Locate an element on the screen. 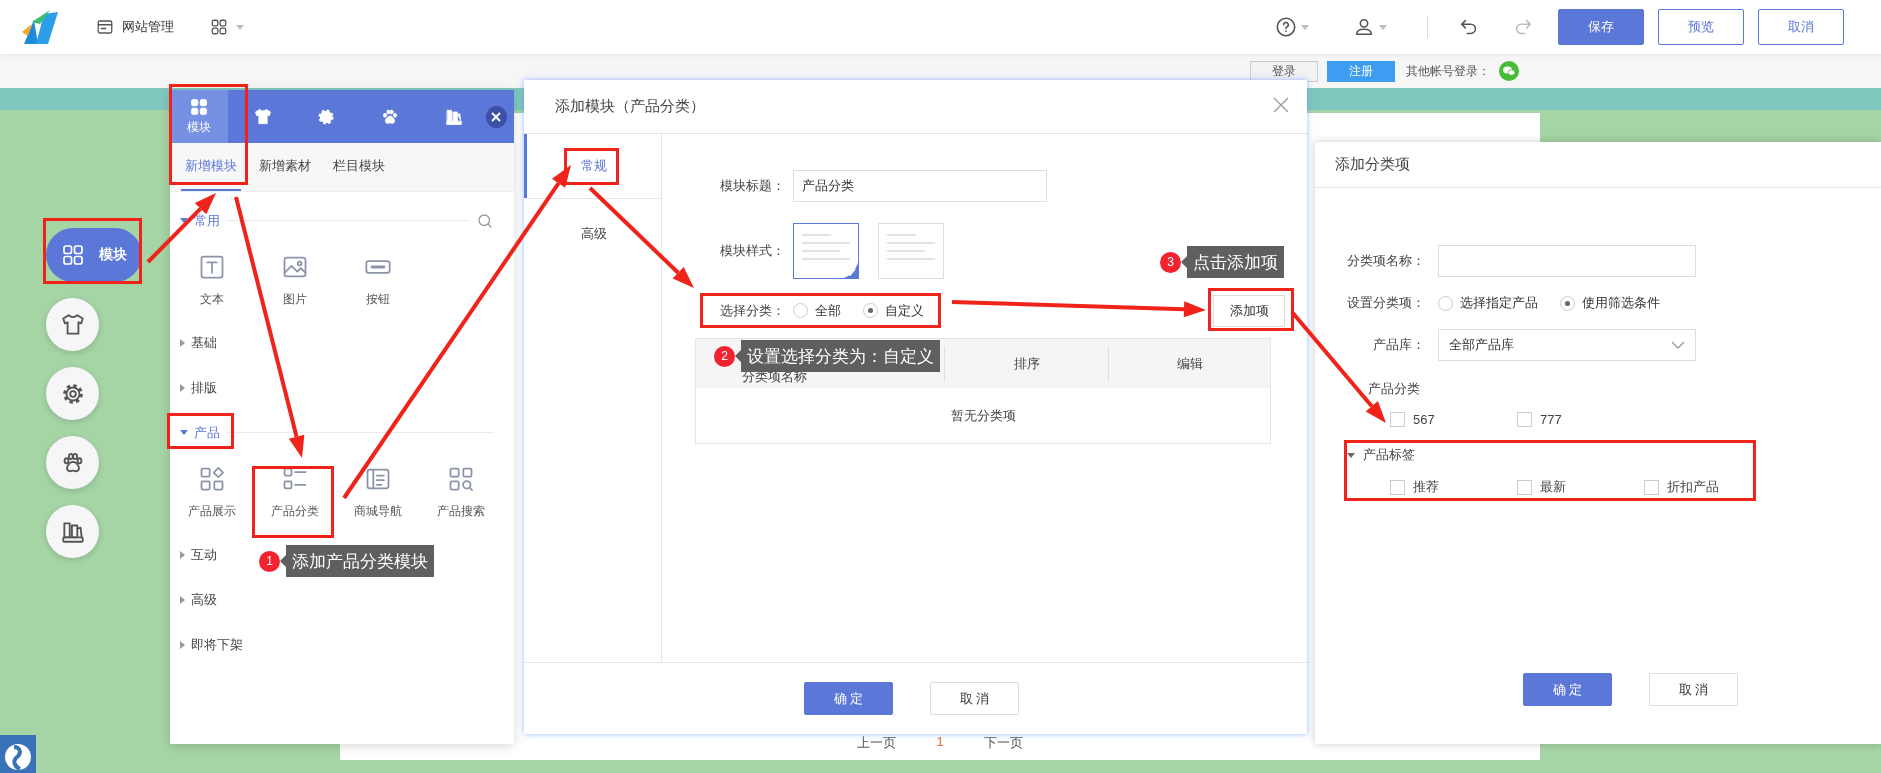  section-toggle: 产品 is located at coordinates (200, 432).